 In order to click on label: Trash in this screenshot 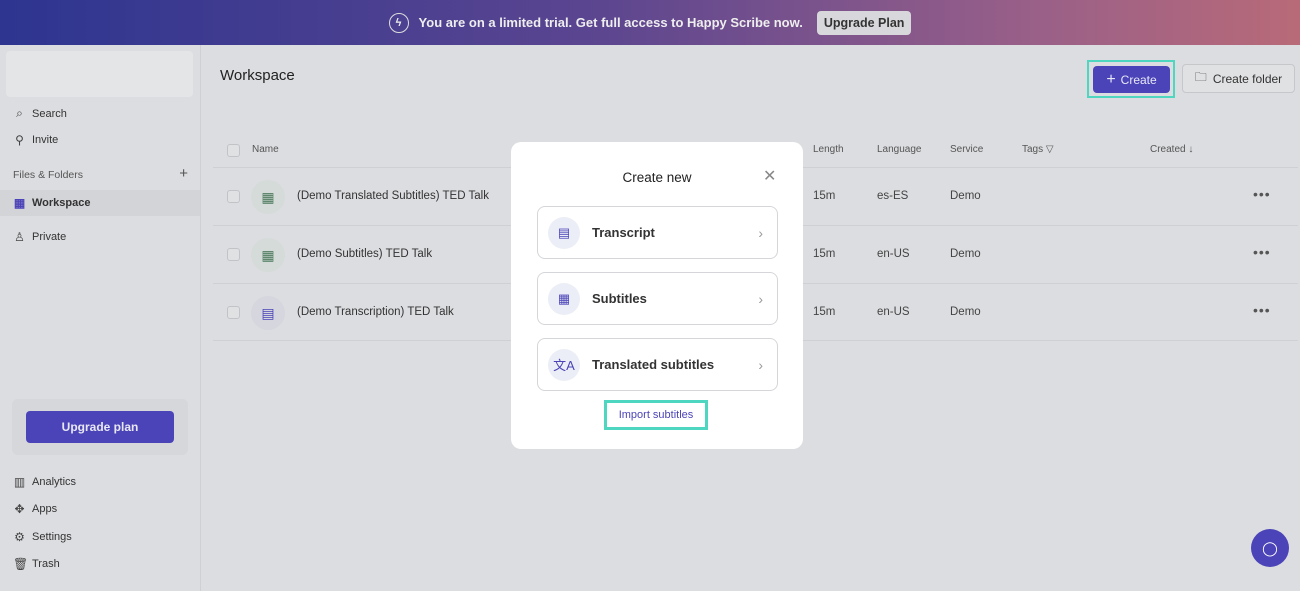, I will do `click(46, 564)`.